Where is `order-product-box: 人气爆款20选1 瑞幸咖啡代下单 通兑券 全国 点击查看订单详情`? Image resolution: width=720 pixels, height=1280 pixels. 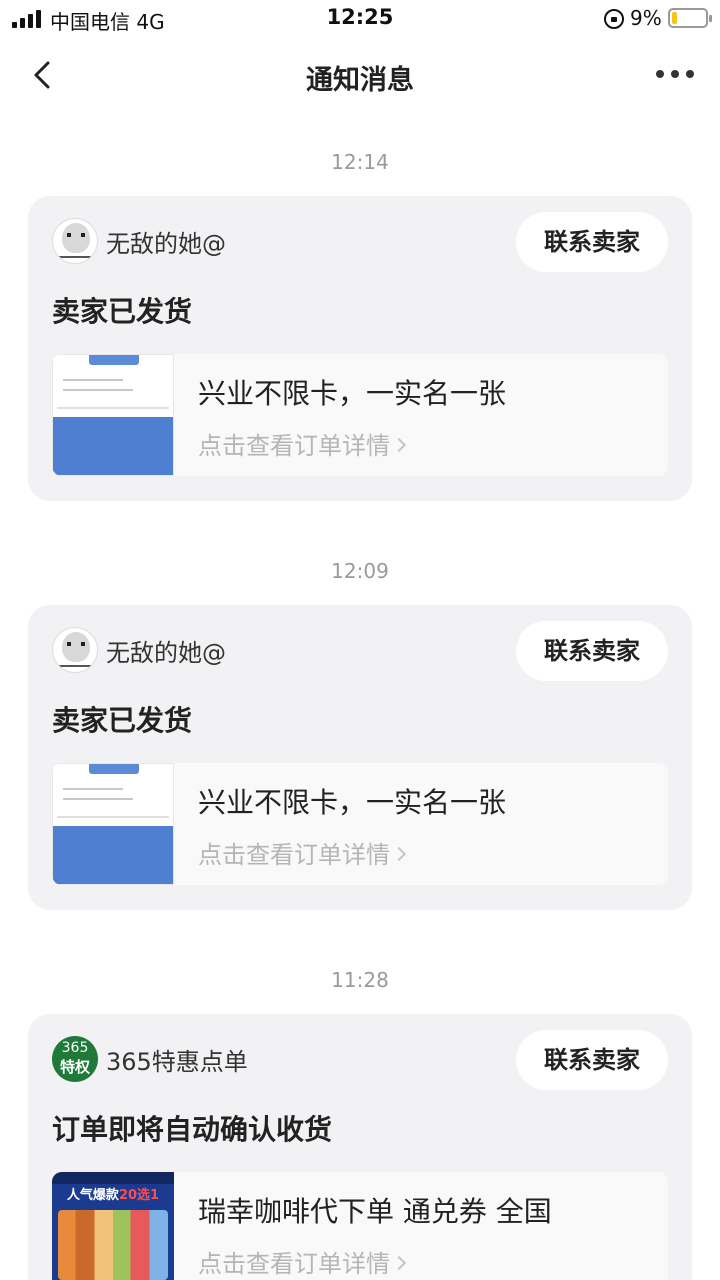 order-product-box: 人气爆款20选1 瑞幸咖啡代下单 通兑券 全国 点击查看订单详情 is located at coordinates (360, 1226).